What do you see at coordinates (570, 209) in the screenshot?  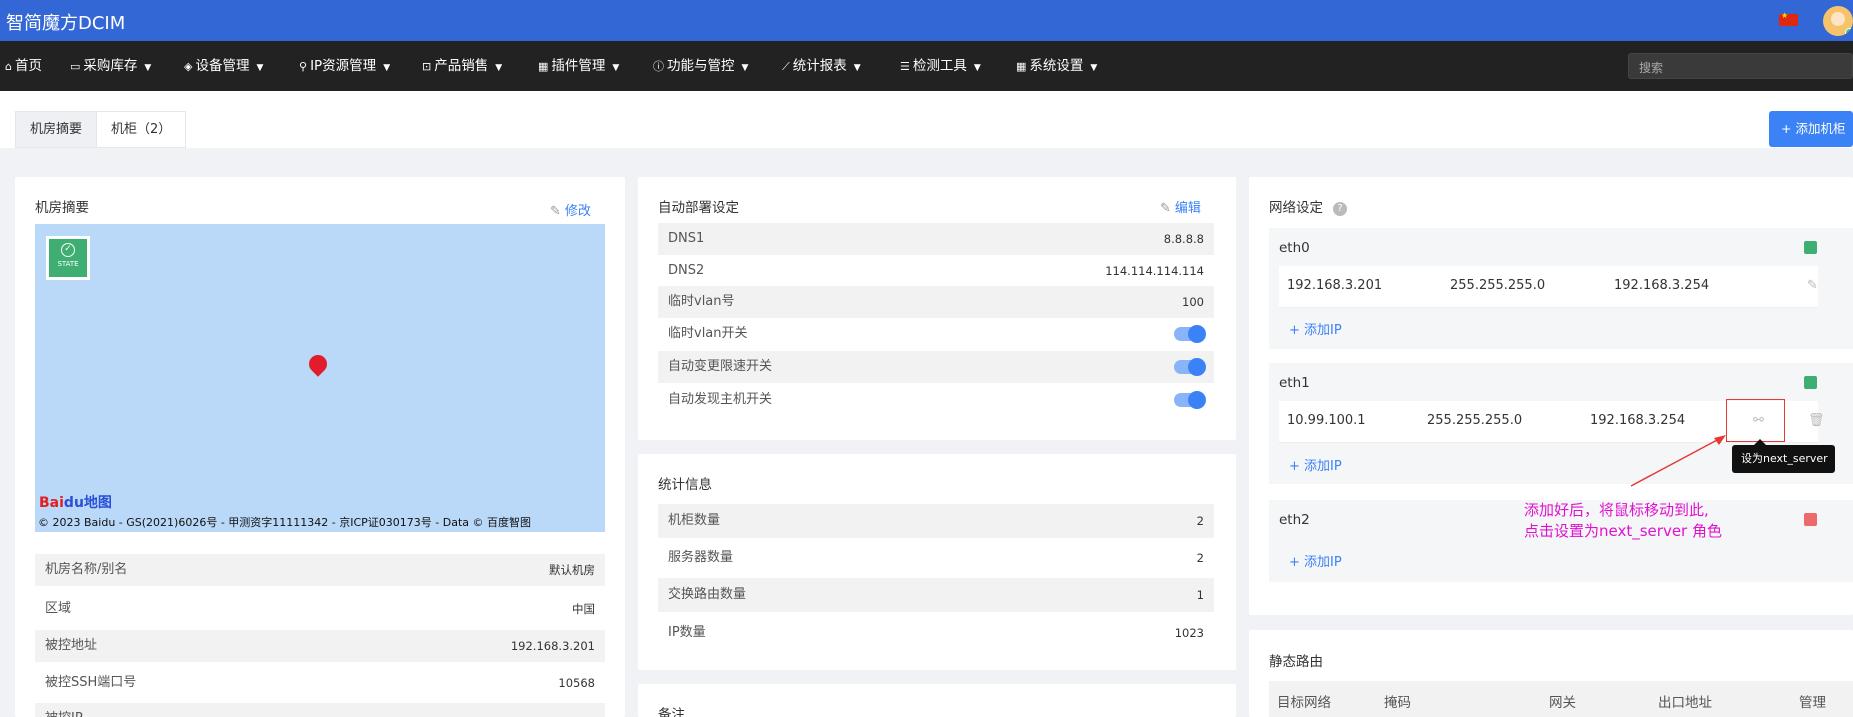 I see `edit-room-link: ✎ 修改` at bounding box center [570, 209].